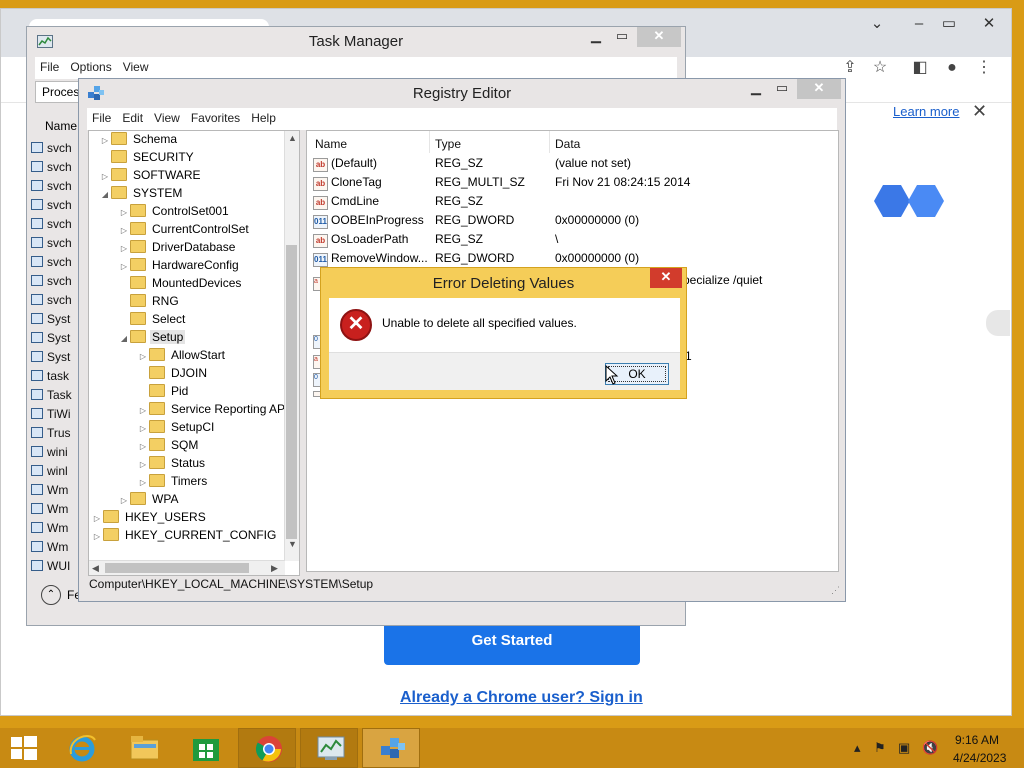 The width and height of the screenshot is (1024, 768). Describe the element at coordinates (53, 568) in the screenshot. I see `process-row: WUI` at that location.